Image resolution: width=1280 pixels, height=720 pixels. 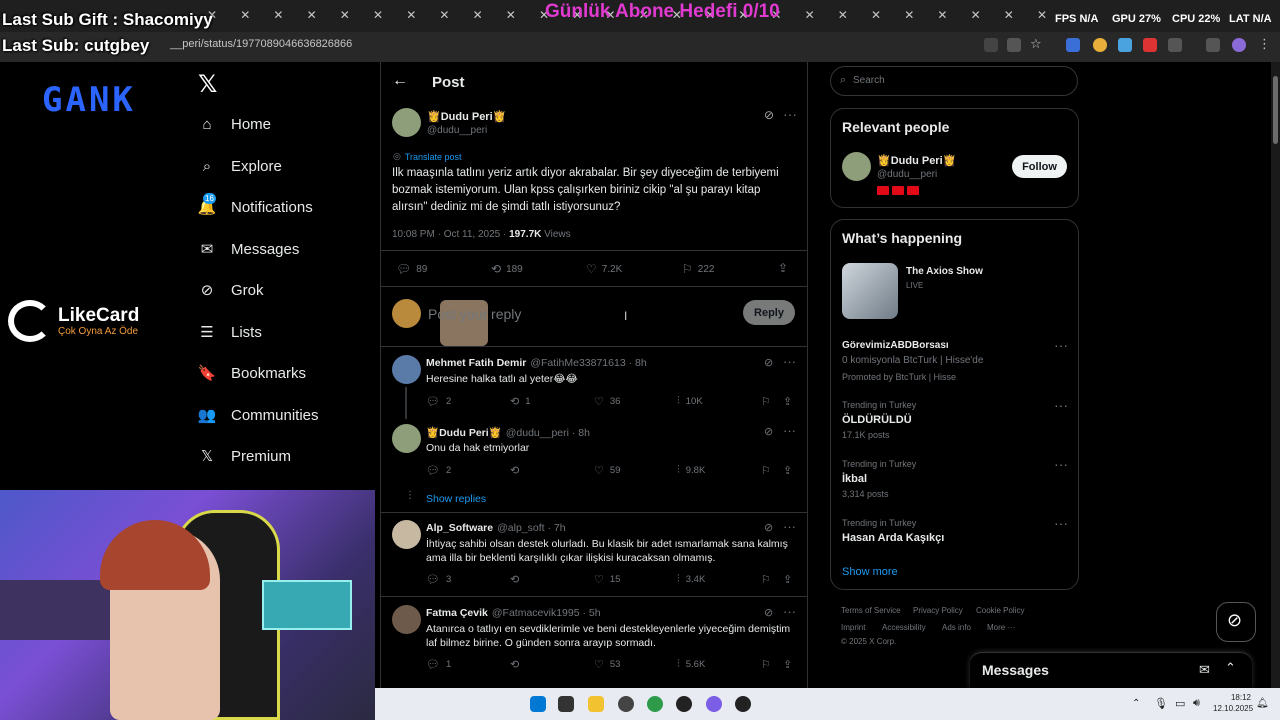 What do you see at coordinates (769, 312) in the screenshot?
I see `reply-submit-button: Reply` at bounding box center [769, 312].